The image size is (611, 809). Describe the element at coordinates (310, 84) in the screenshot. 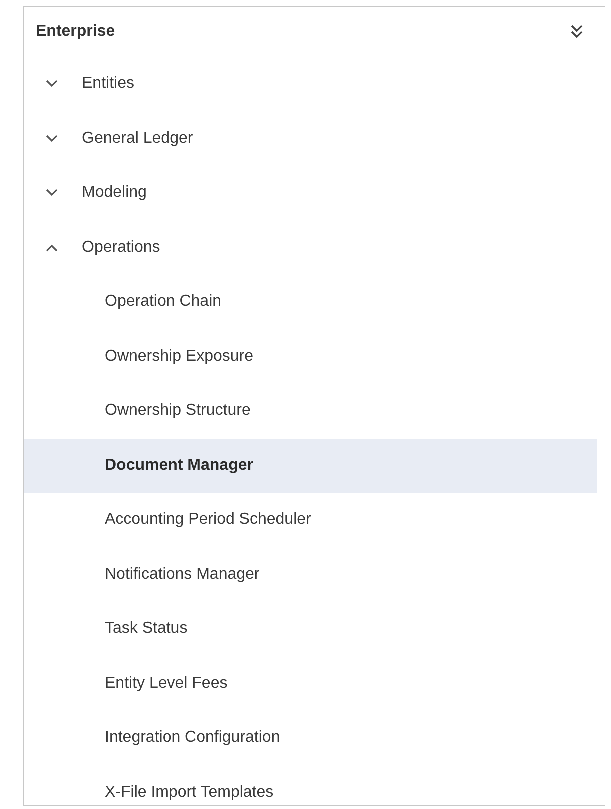

I see `tree-item: Entities` at that location.